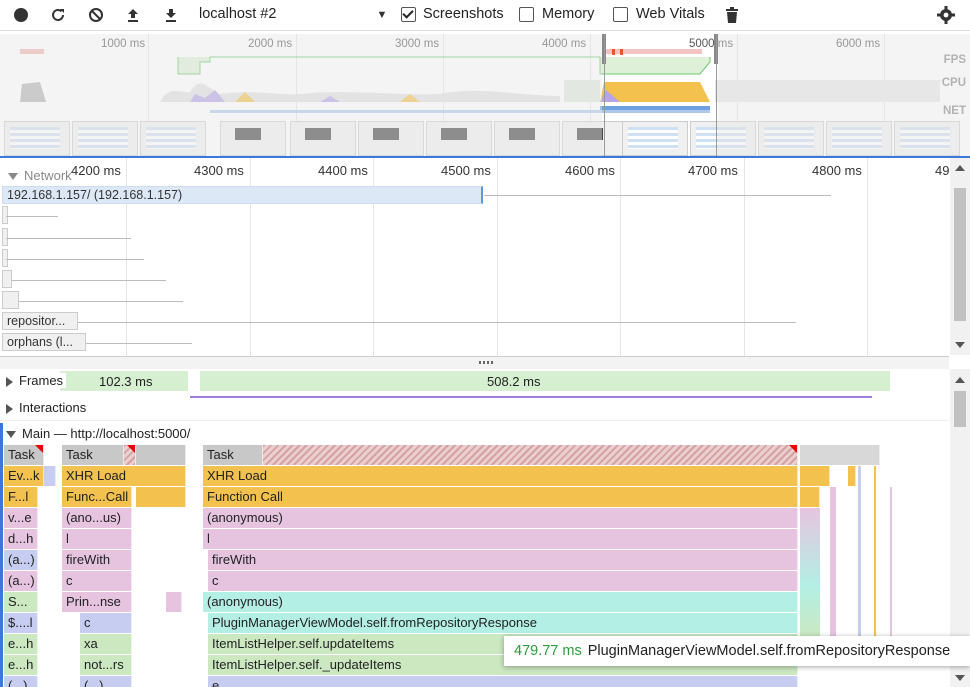  I want to click on settings-gear-icon, so click(946, 15).